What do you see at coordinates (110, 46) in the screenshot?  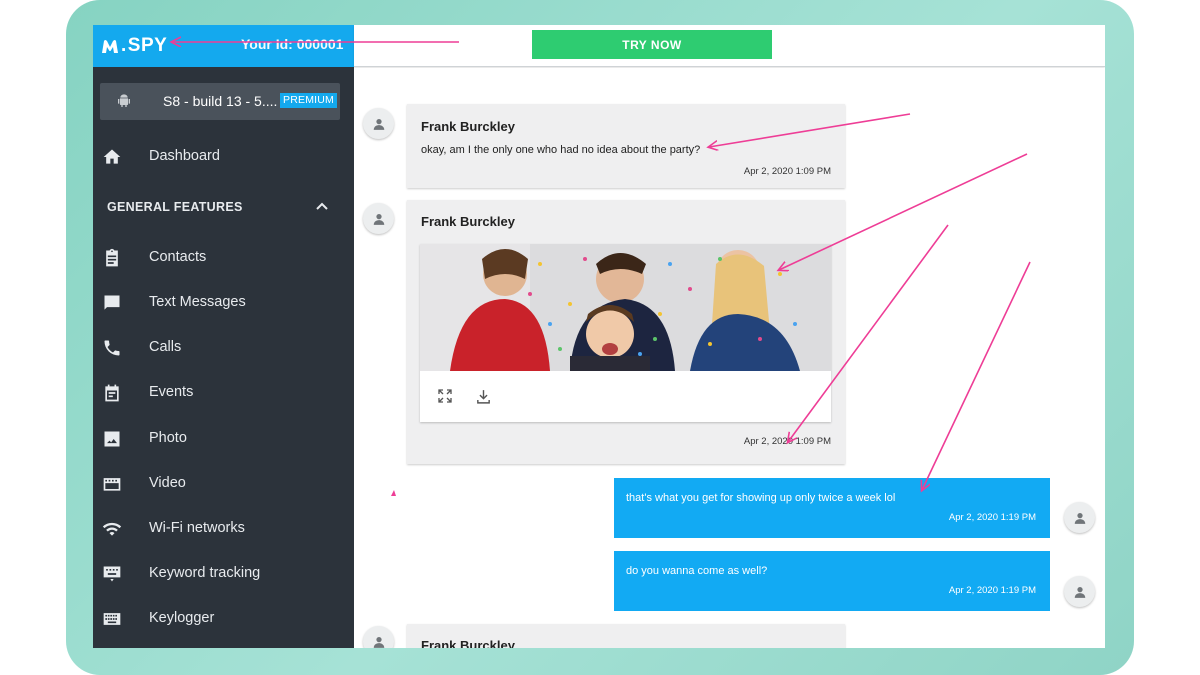 I see `m-logo-icon` at bounding box center [110, 46].